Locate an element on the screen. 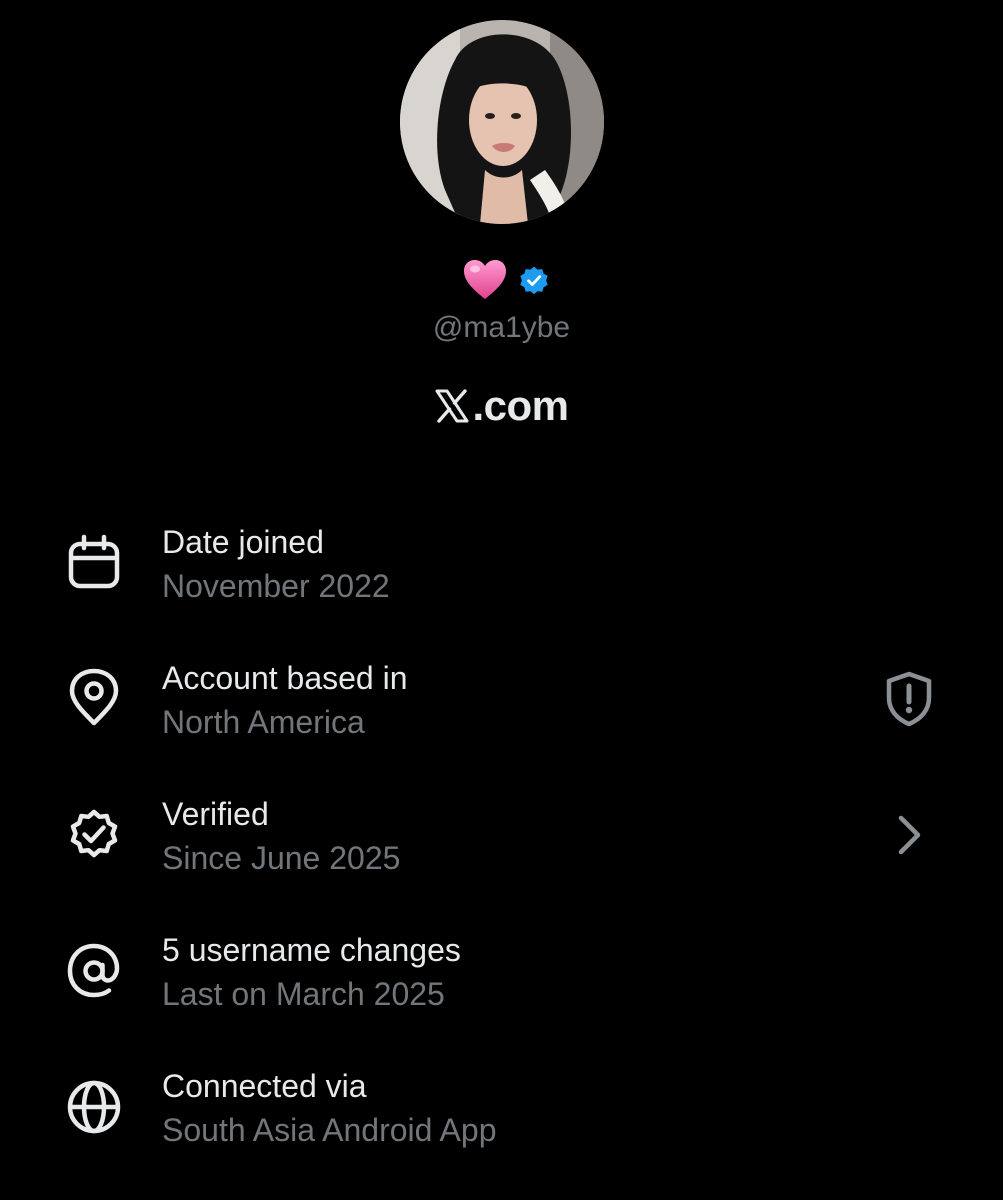 The width and height of the screenshot is (1003, 1200). row-subtitle: Since June 2025 is located at coordinates (281, 858).